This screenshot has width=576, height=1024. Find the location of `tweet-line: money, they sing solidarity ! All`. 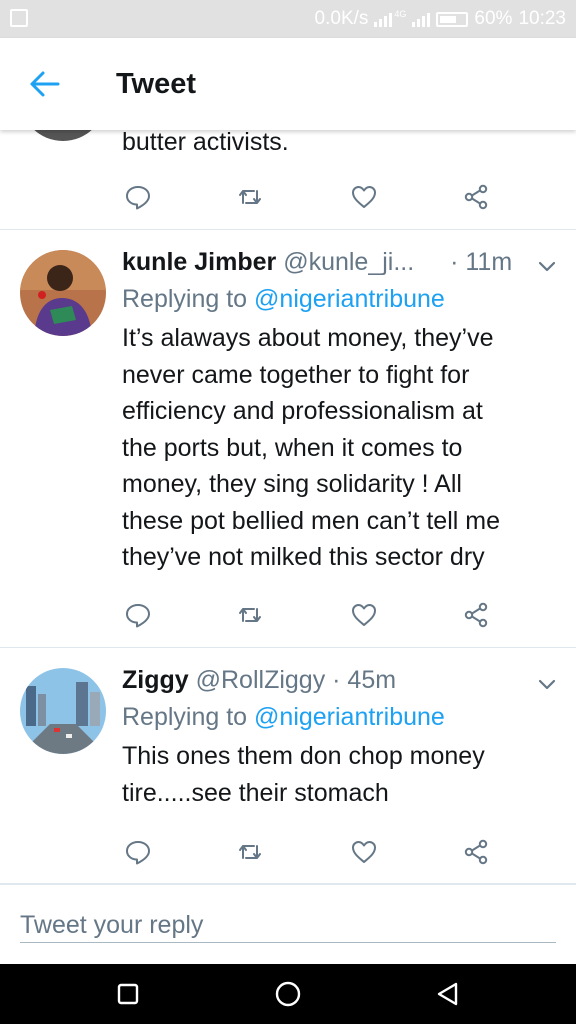

tweet-line: money, they sing solidarity ! All is located at coordinates (292, 484).